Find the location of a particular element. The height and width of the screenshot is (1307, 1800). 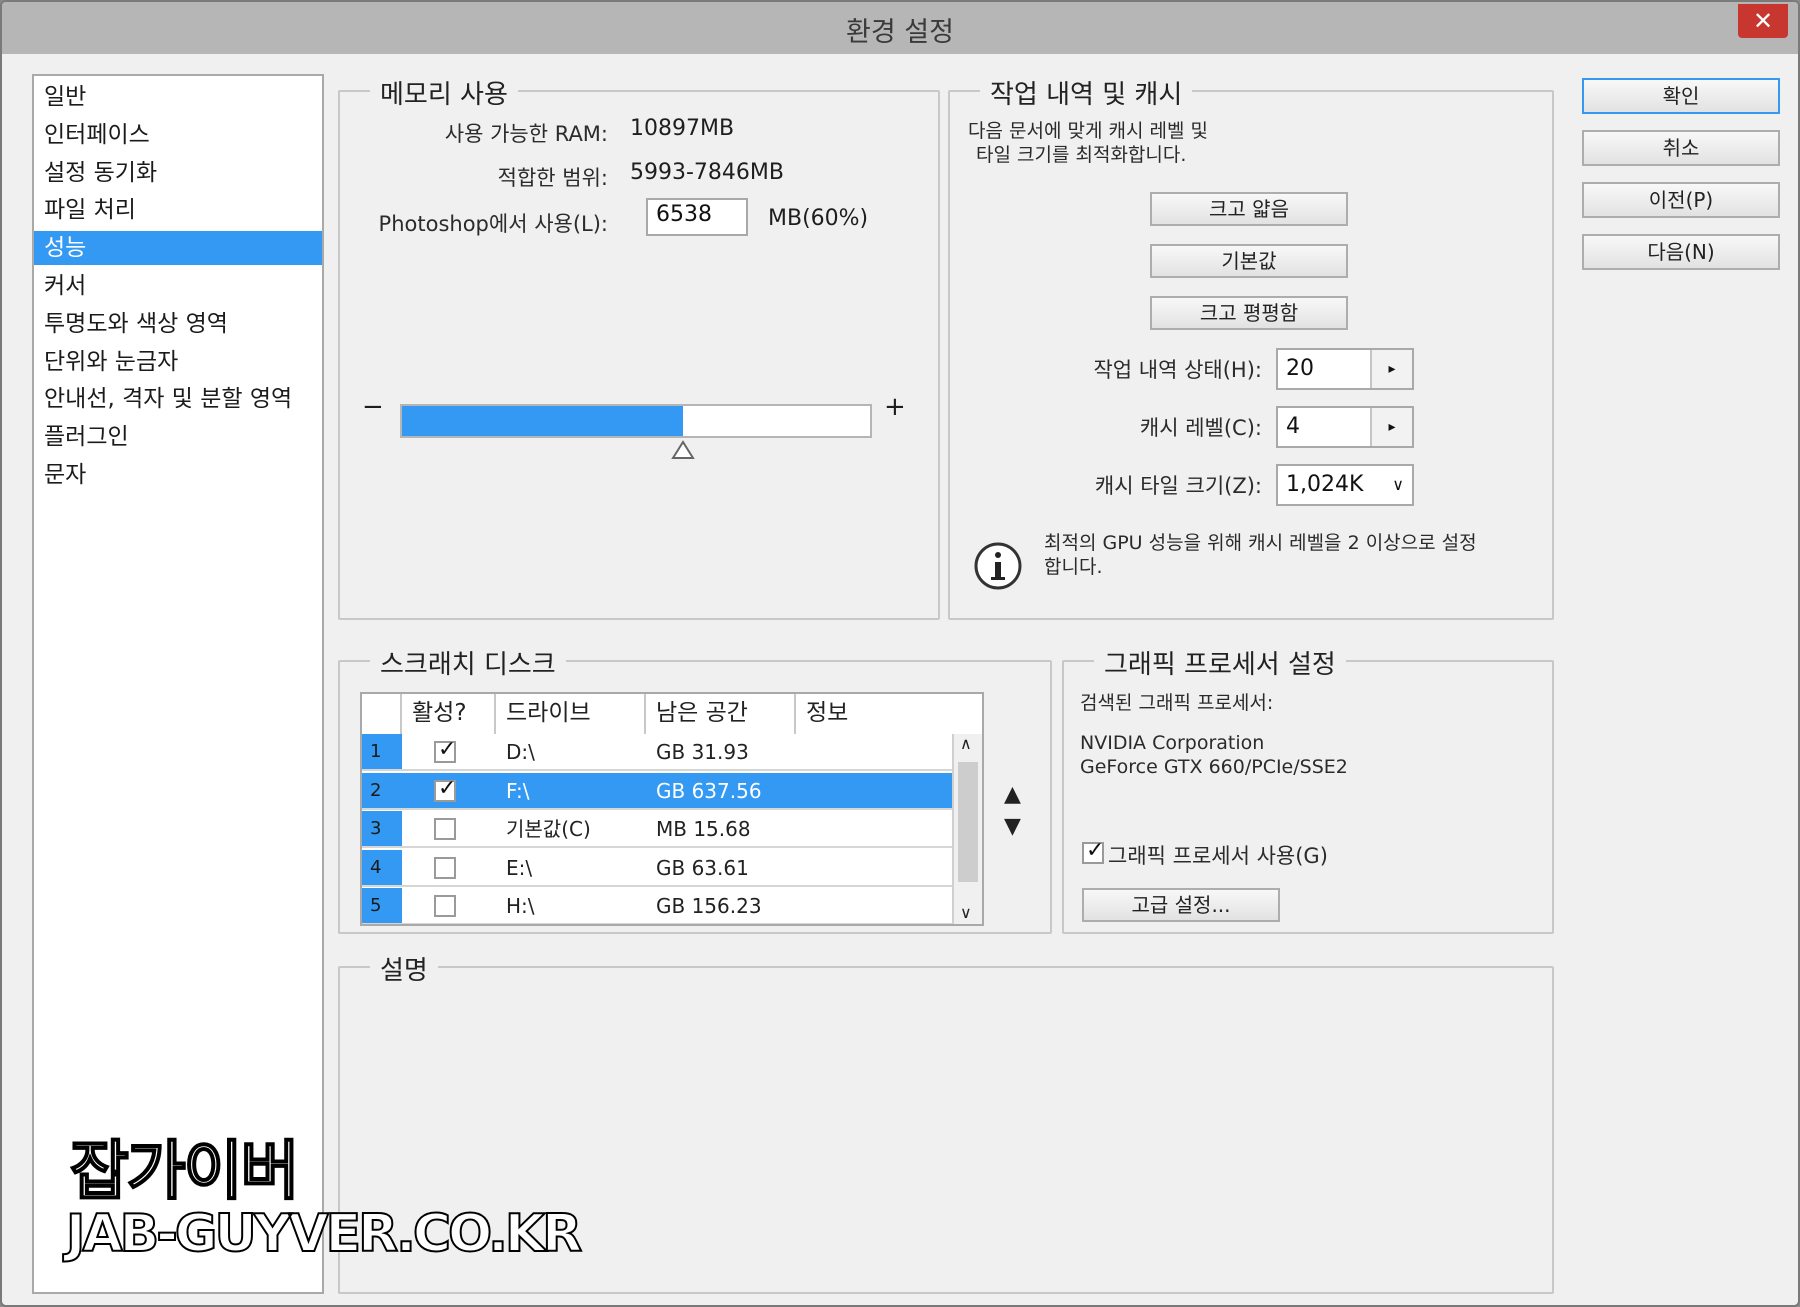

free-space-cell: GB 63.61 is located at coordinates (702, 867).